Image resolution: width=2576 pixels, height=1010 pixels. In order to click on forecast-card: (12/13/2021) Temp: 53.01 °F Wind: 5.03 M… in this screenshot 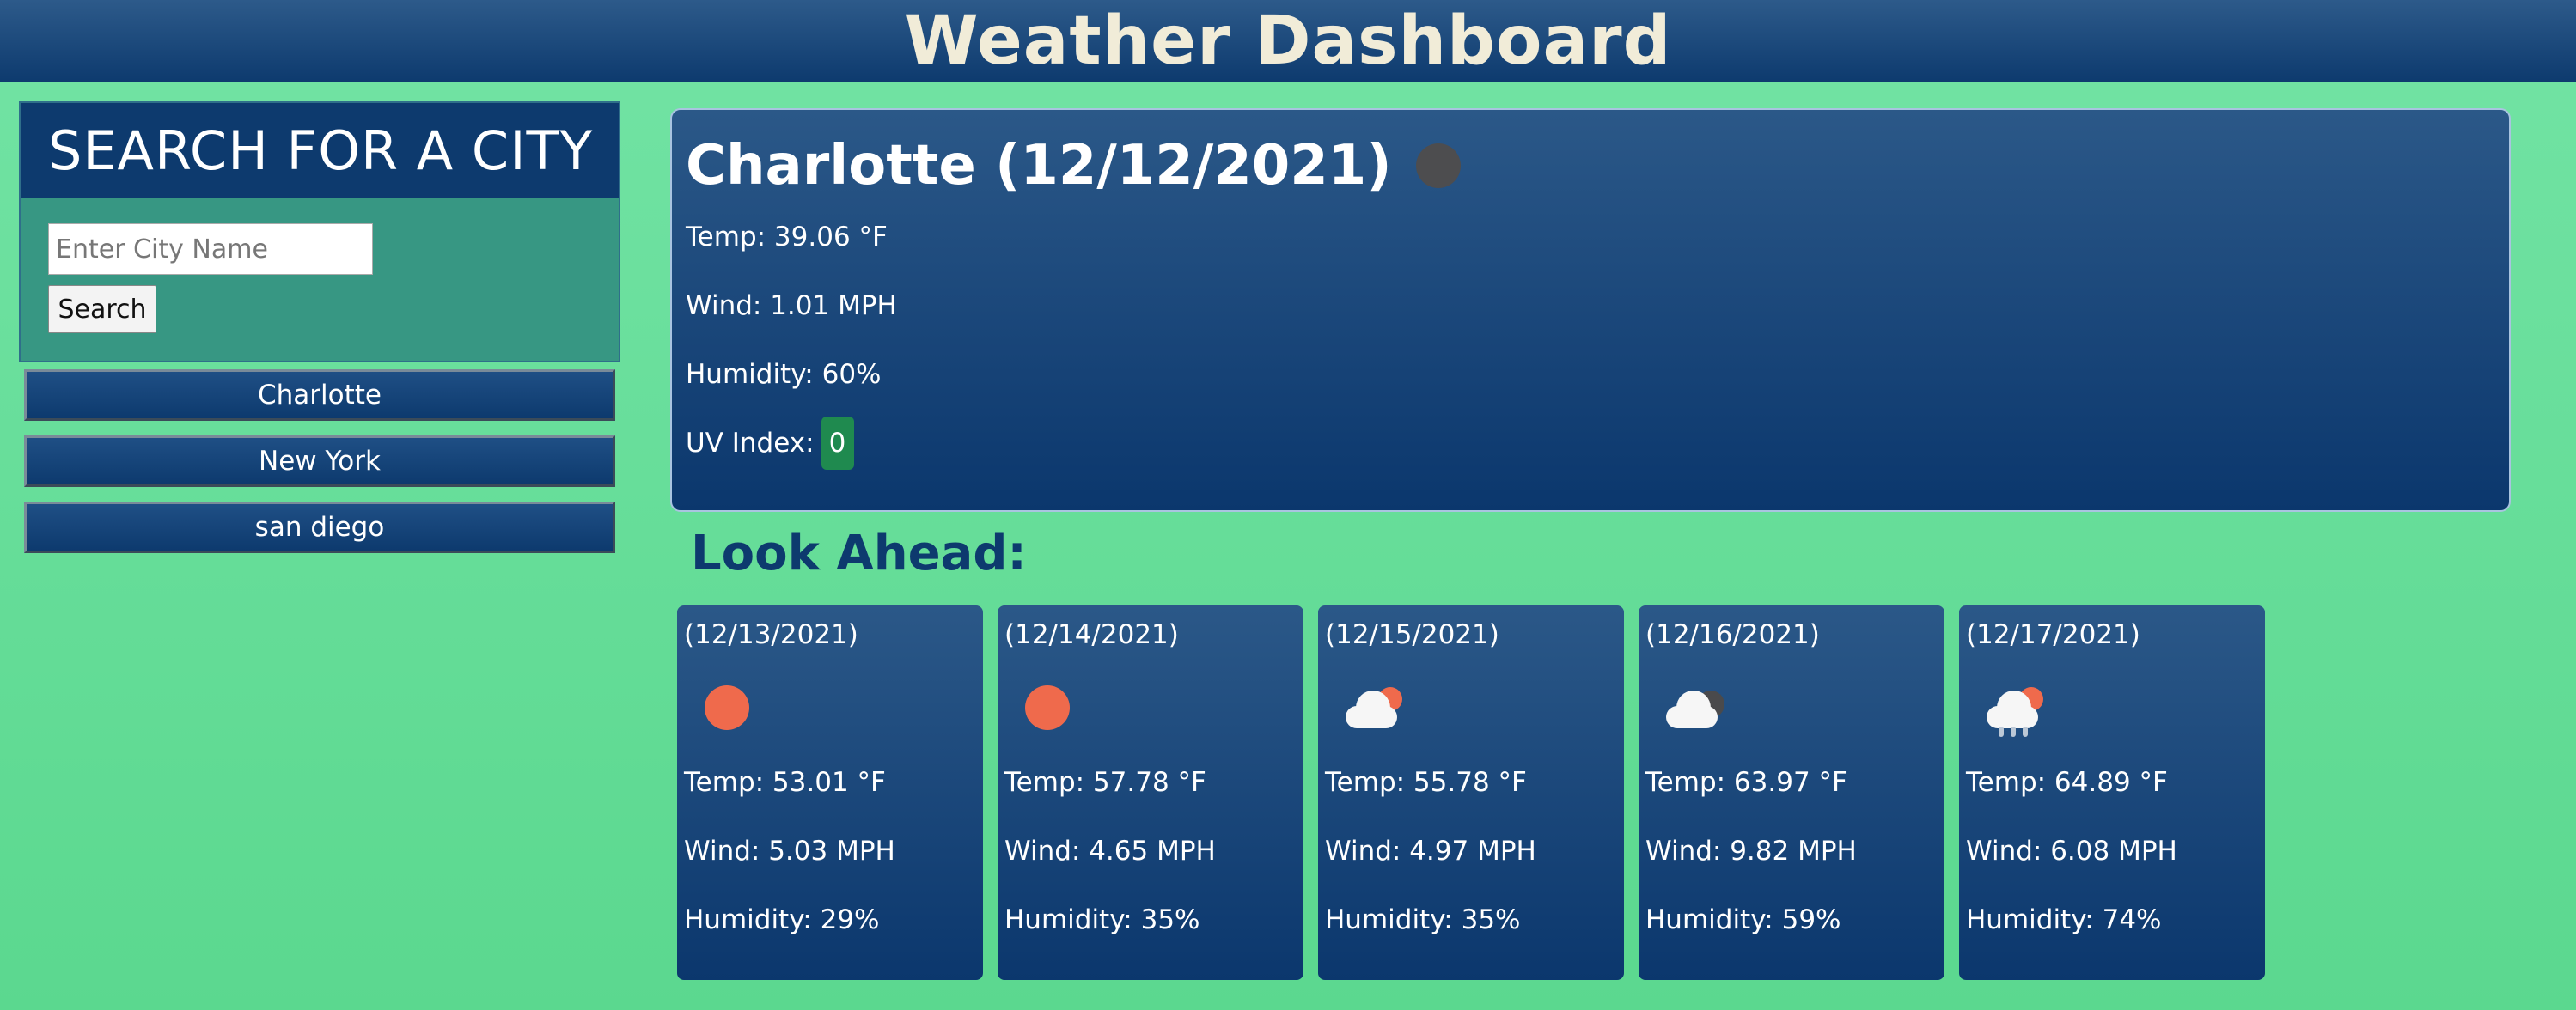, I will do `click(830, 792)`.